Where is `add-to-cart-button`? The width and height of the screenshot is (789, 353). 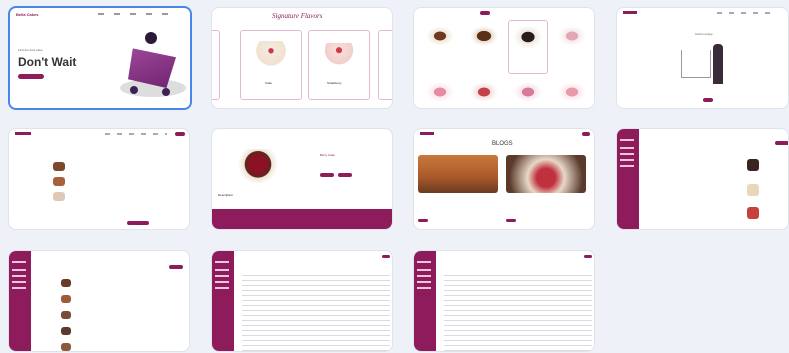
add-to-cart-button is located at coordinates (327, 175).